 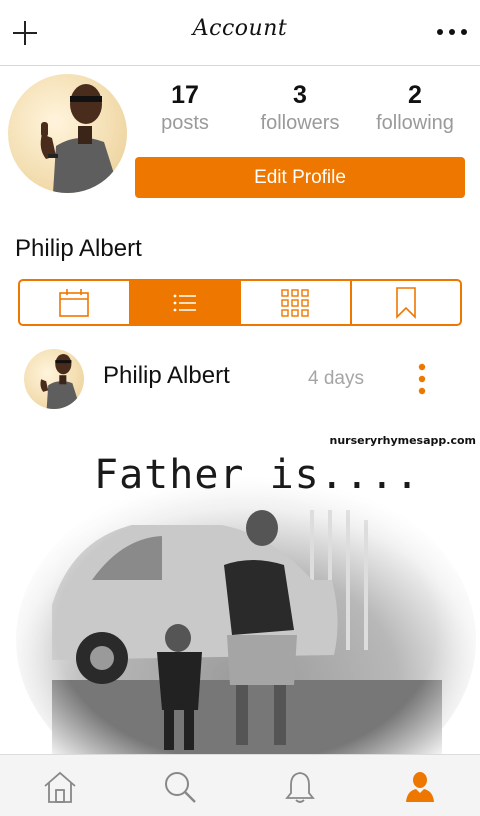 What do you see at coordinates (240, 785) in the screenshot?
I see `bottom-nav` at bounding box center [240, 785].